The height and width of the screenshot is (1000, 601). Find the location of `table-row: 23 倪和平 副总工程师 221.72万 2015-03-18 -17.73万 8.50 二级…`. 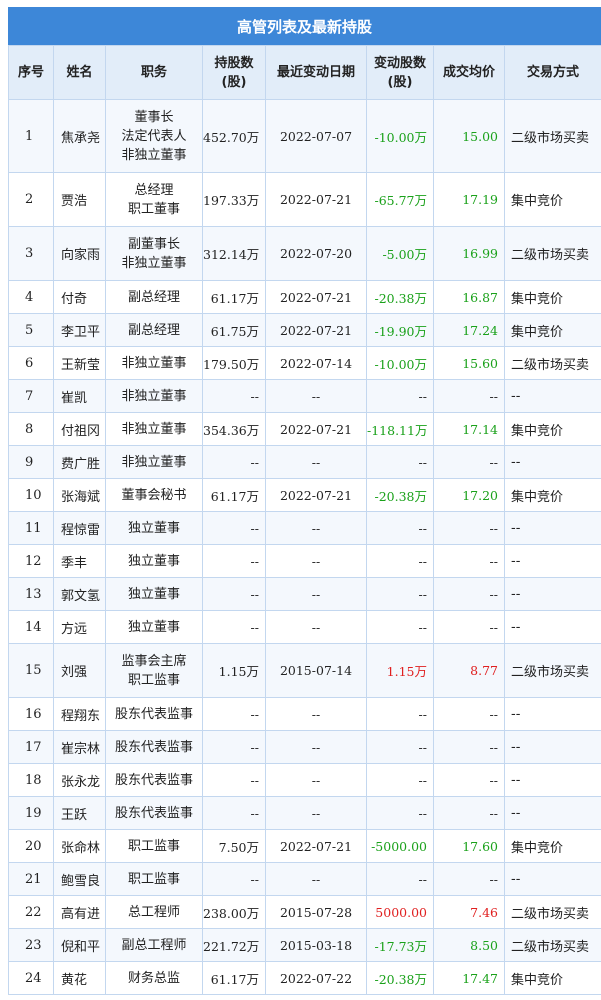

table-row: 23 倪和平 副总工程师 221.72万 2015-03-18 -17.73万 8.50 二级… is located at coordinates (304, 945).